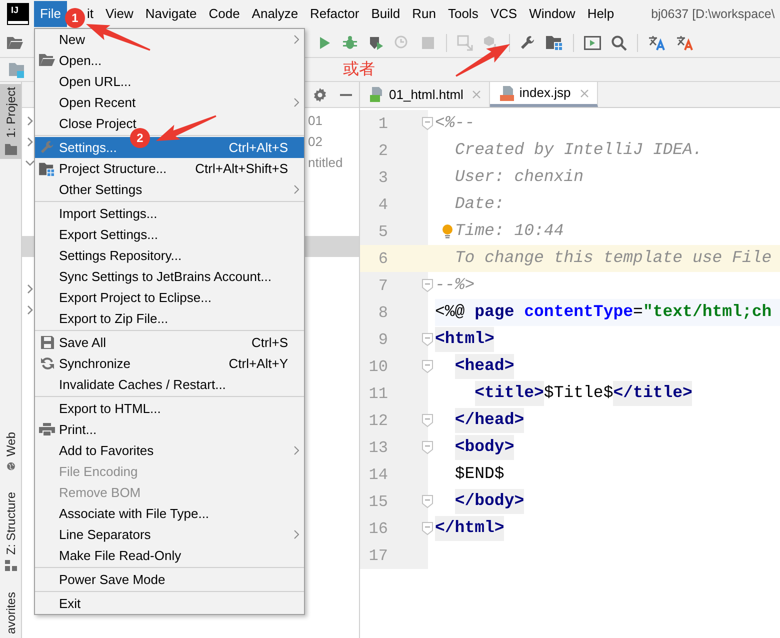 The height and width of the screenshot is (638, 780). What do you see at coordinates (382, 259) in the screenshot?
I see `line-number: 6` at bounding box center [382, 259].